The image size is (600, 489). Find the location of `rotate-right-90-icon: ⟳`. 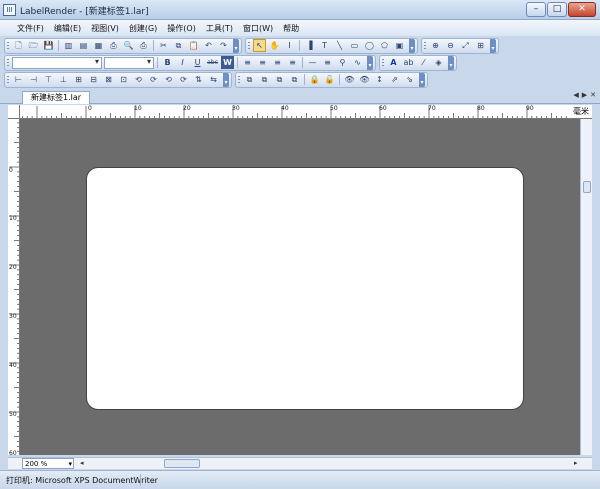

rotate-right-90-icon: ⟳ is located at coordinates (183, 79).